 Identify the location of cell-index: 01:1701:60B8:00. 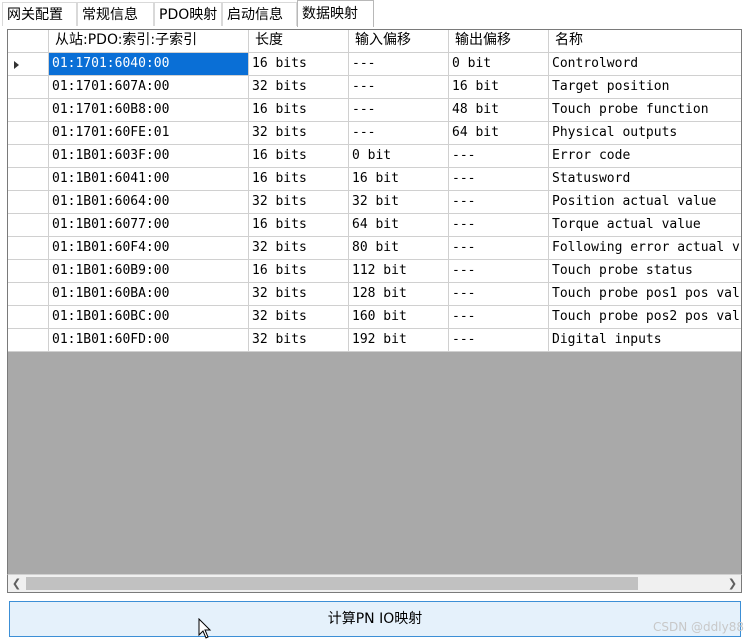
(149, 110).